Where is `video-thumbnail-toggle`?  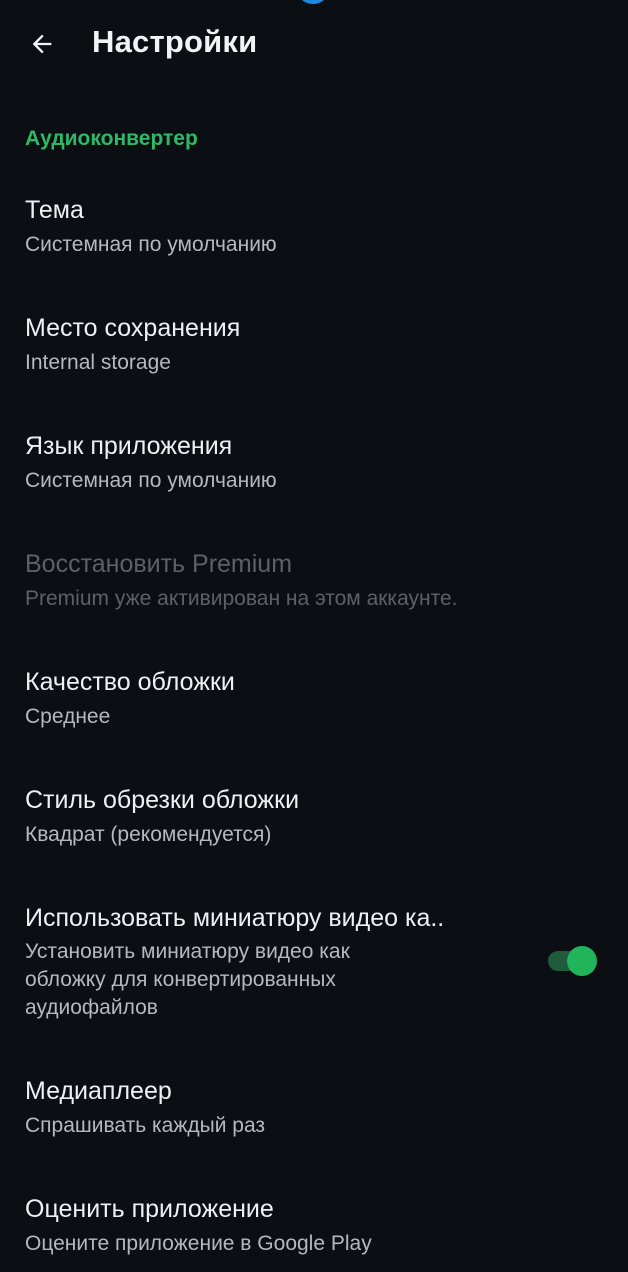
video-thumbnail-toggle is located at coordinates (573, 961).